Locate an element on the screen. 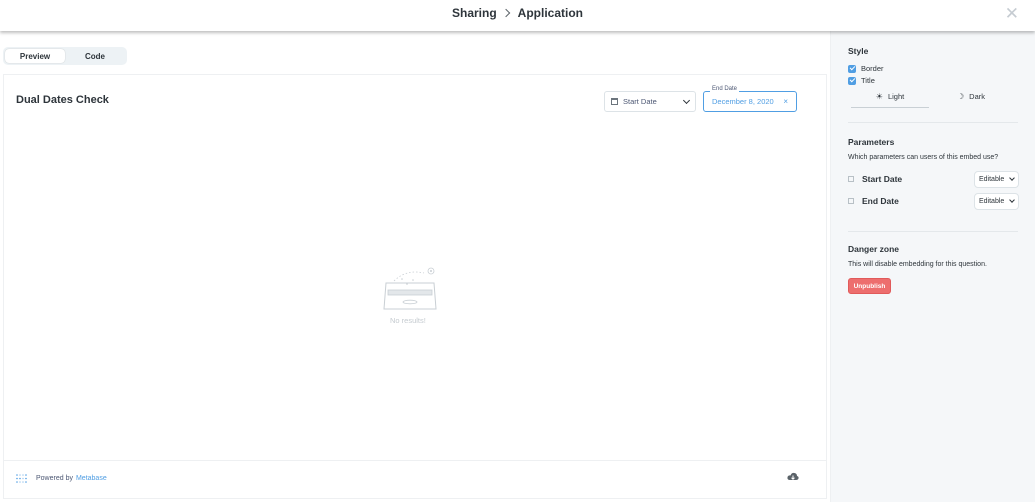 Image resolution: width=1035 pixels, height=502 pixels. question-title: Dual Dates Check is located at coordinates (62, 100).